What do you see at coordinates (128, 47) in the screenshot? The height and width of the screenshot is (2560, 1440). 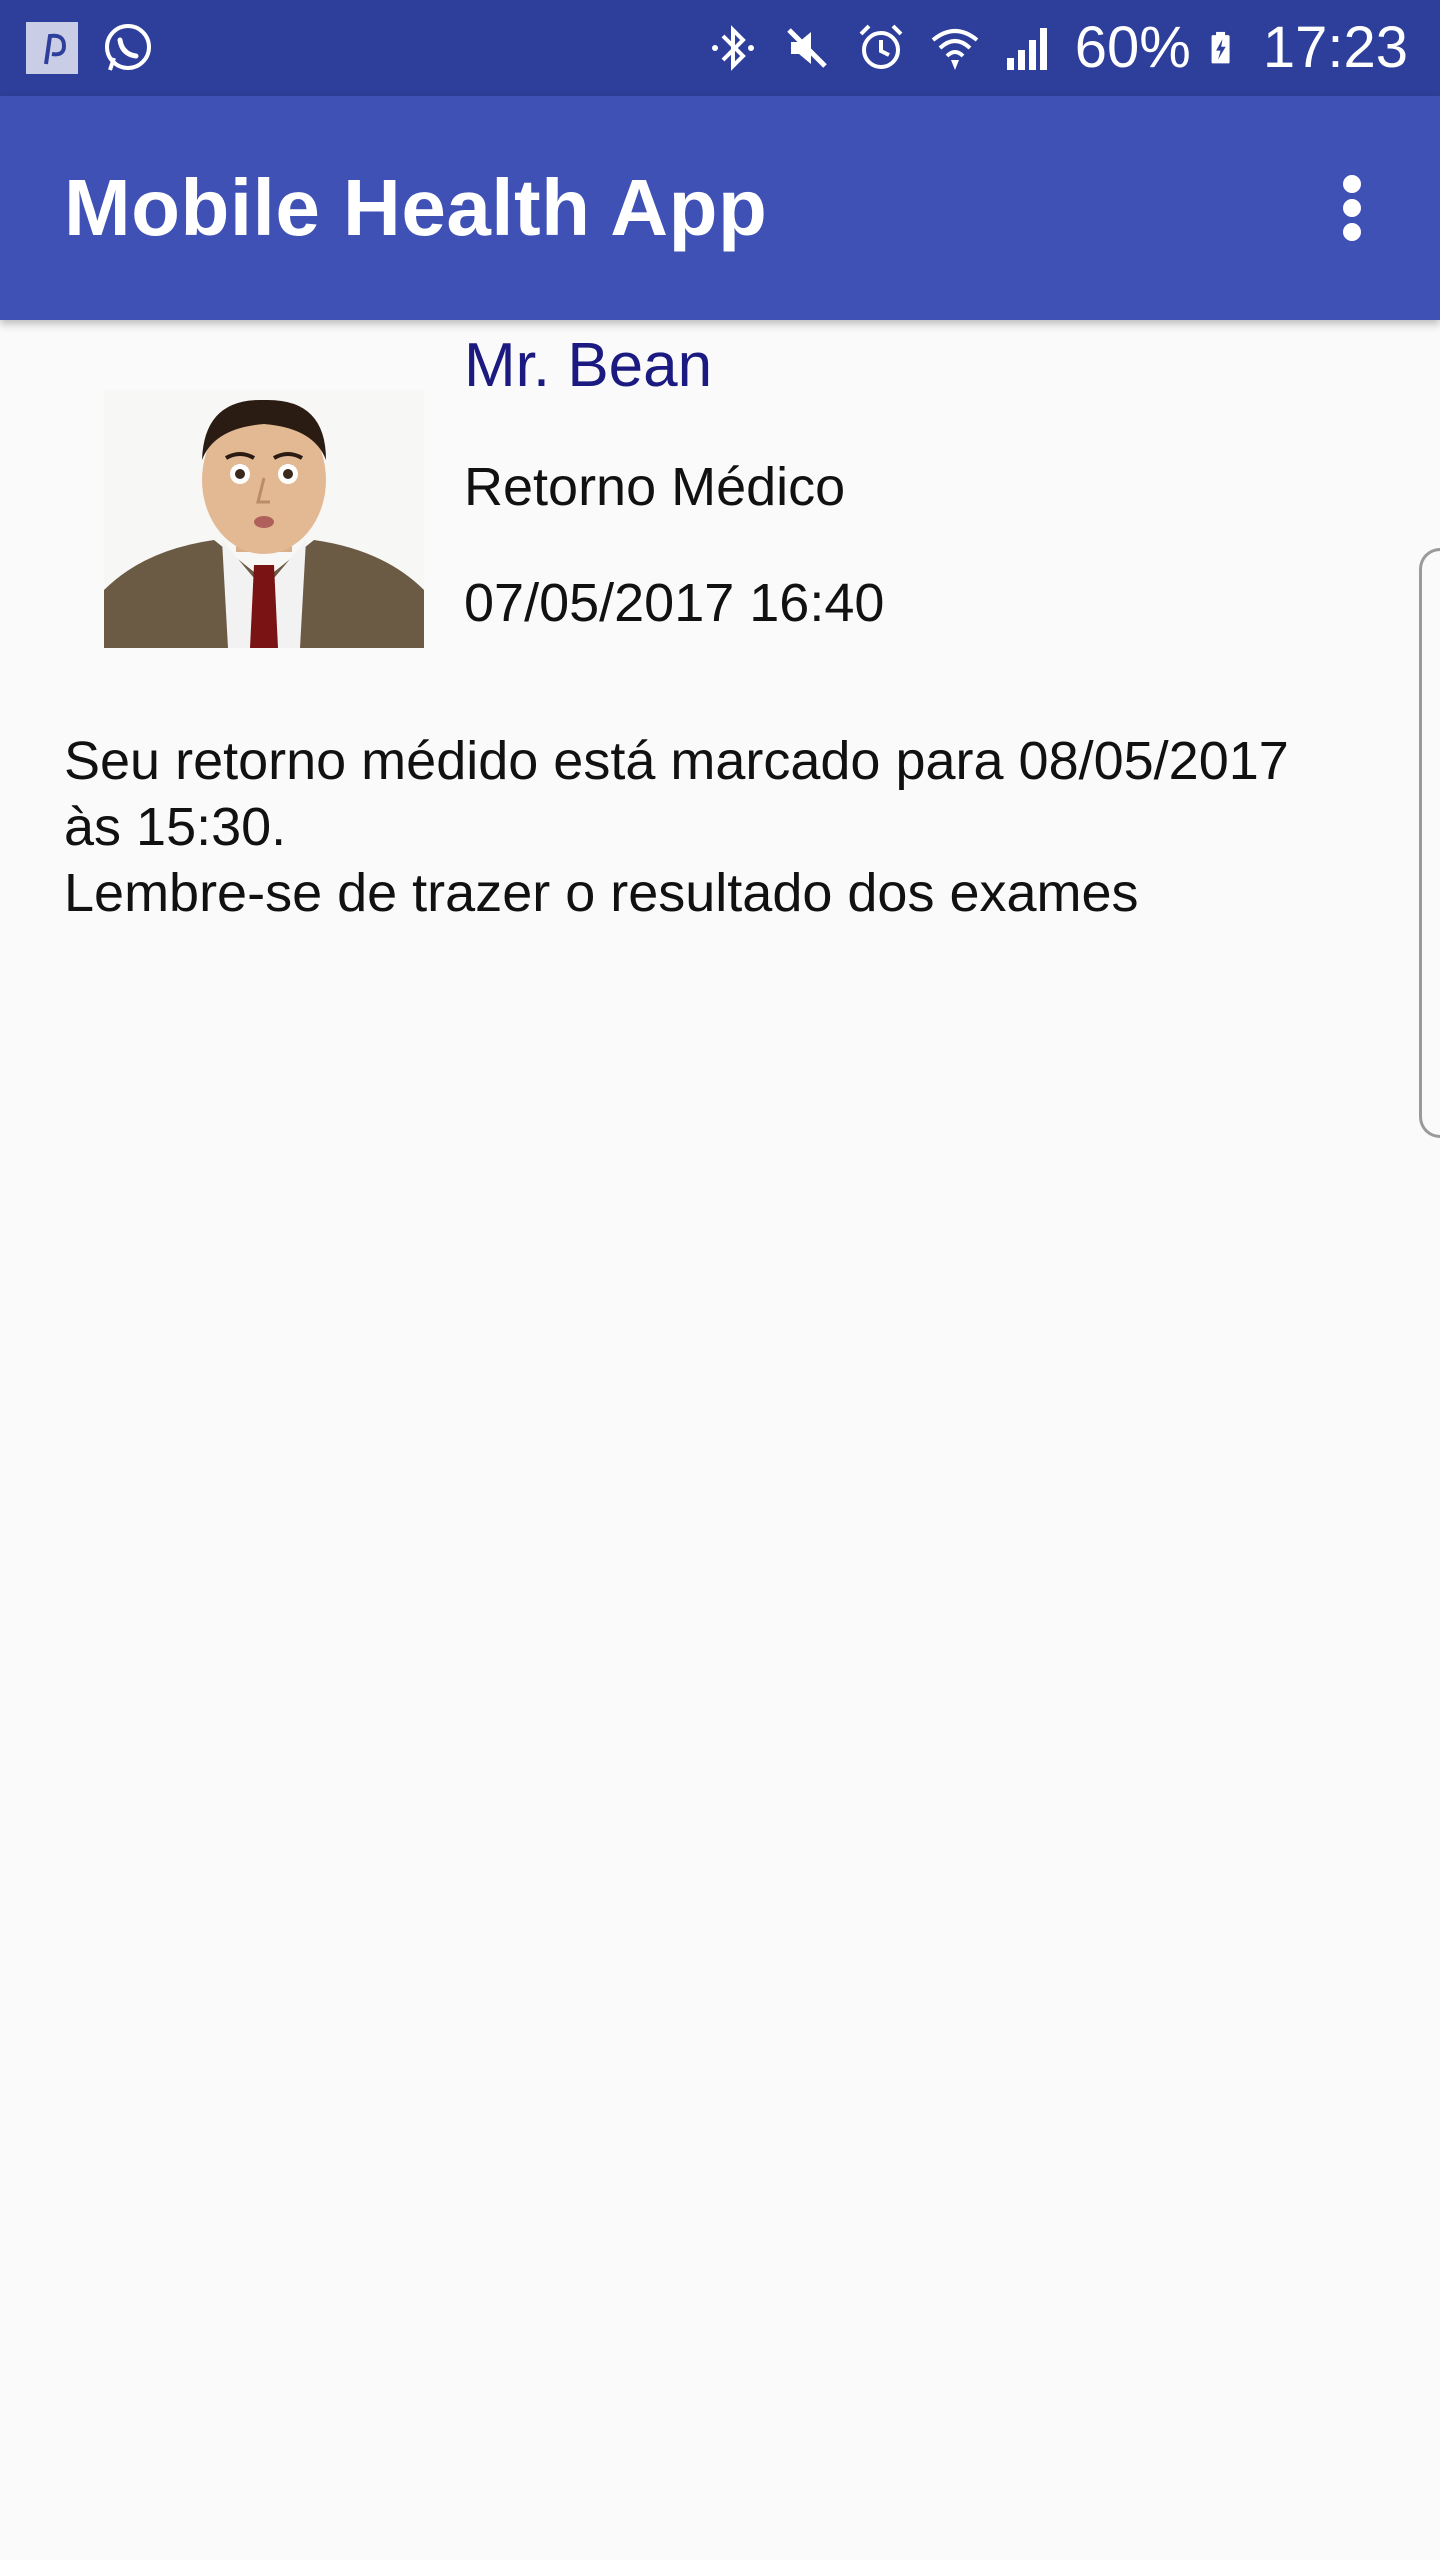 I see `whatsapp-icon` at bounding box center [128, 47].